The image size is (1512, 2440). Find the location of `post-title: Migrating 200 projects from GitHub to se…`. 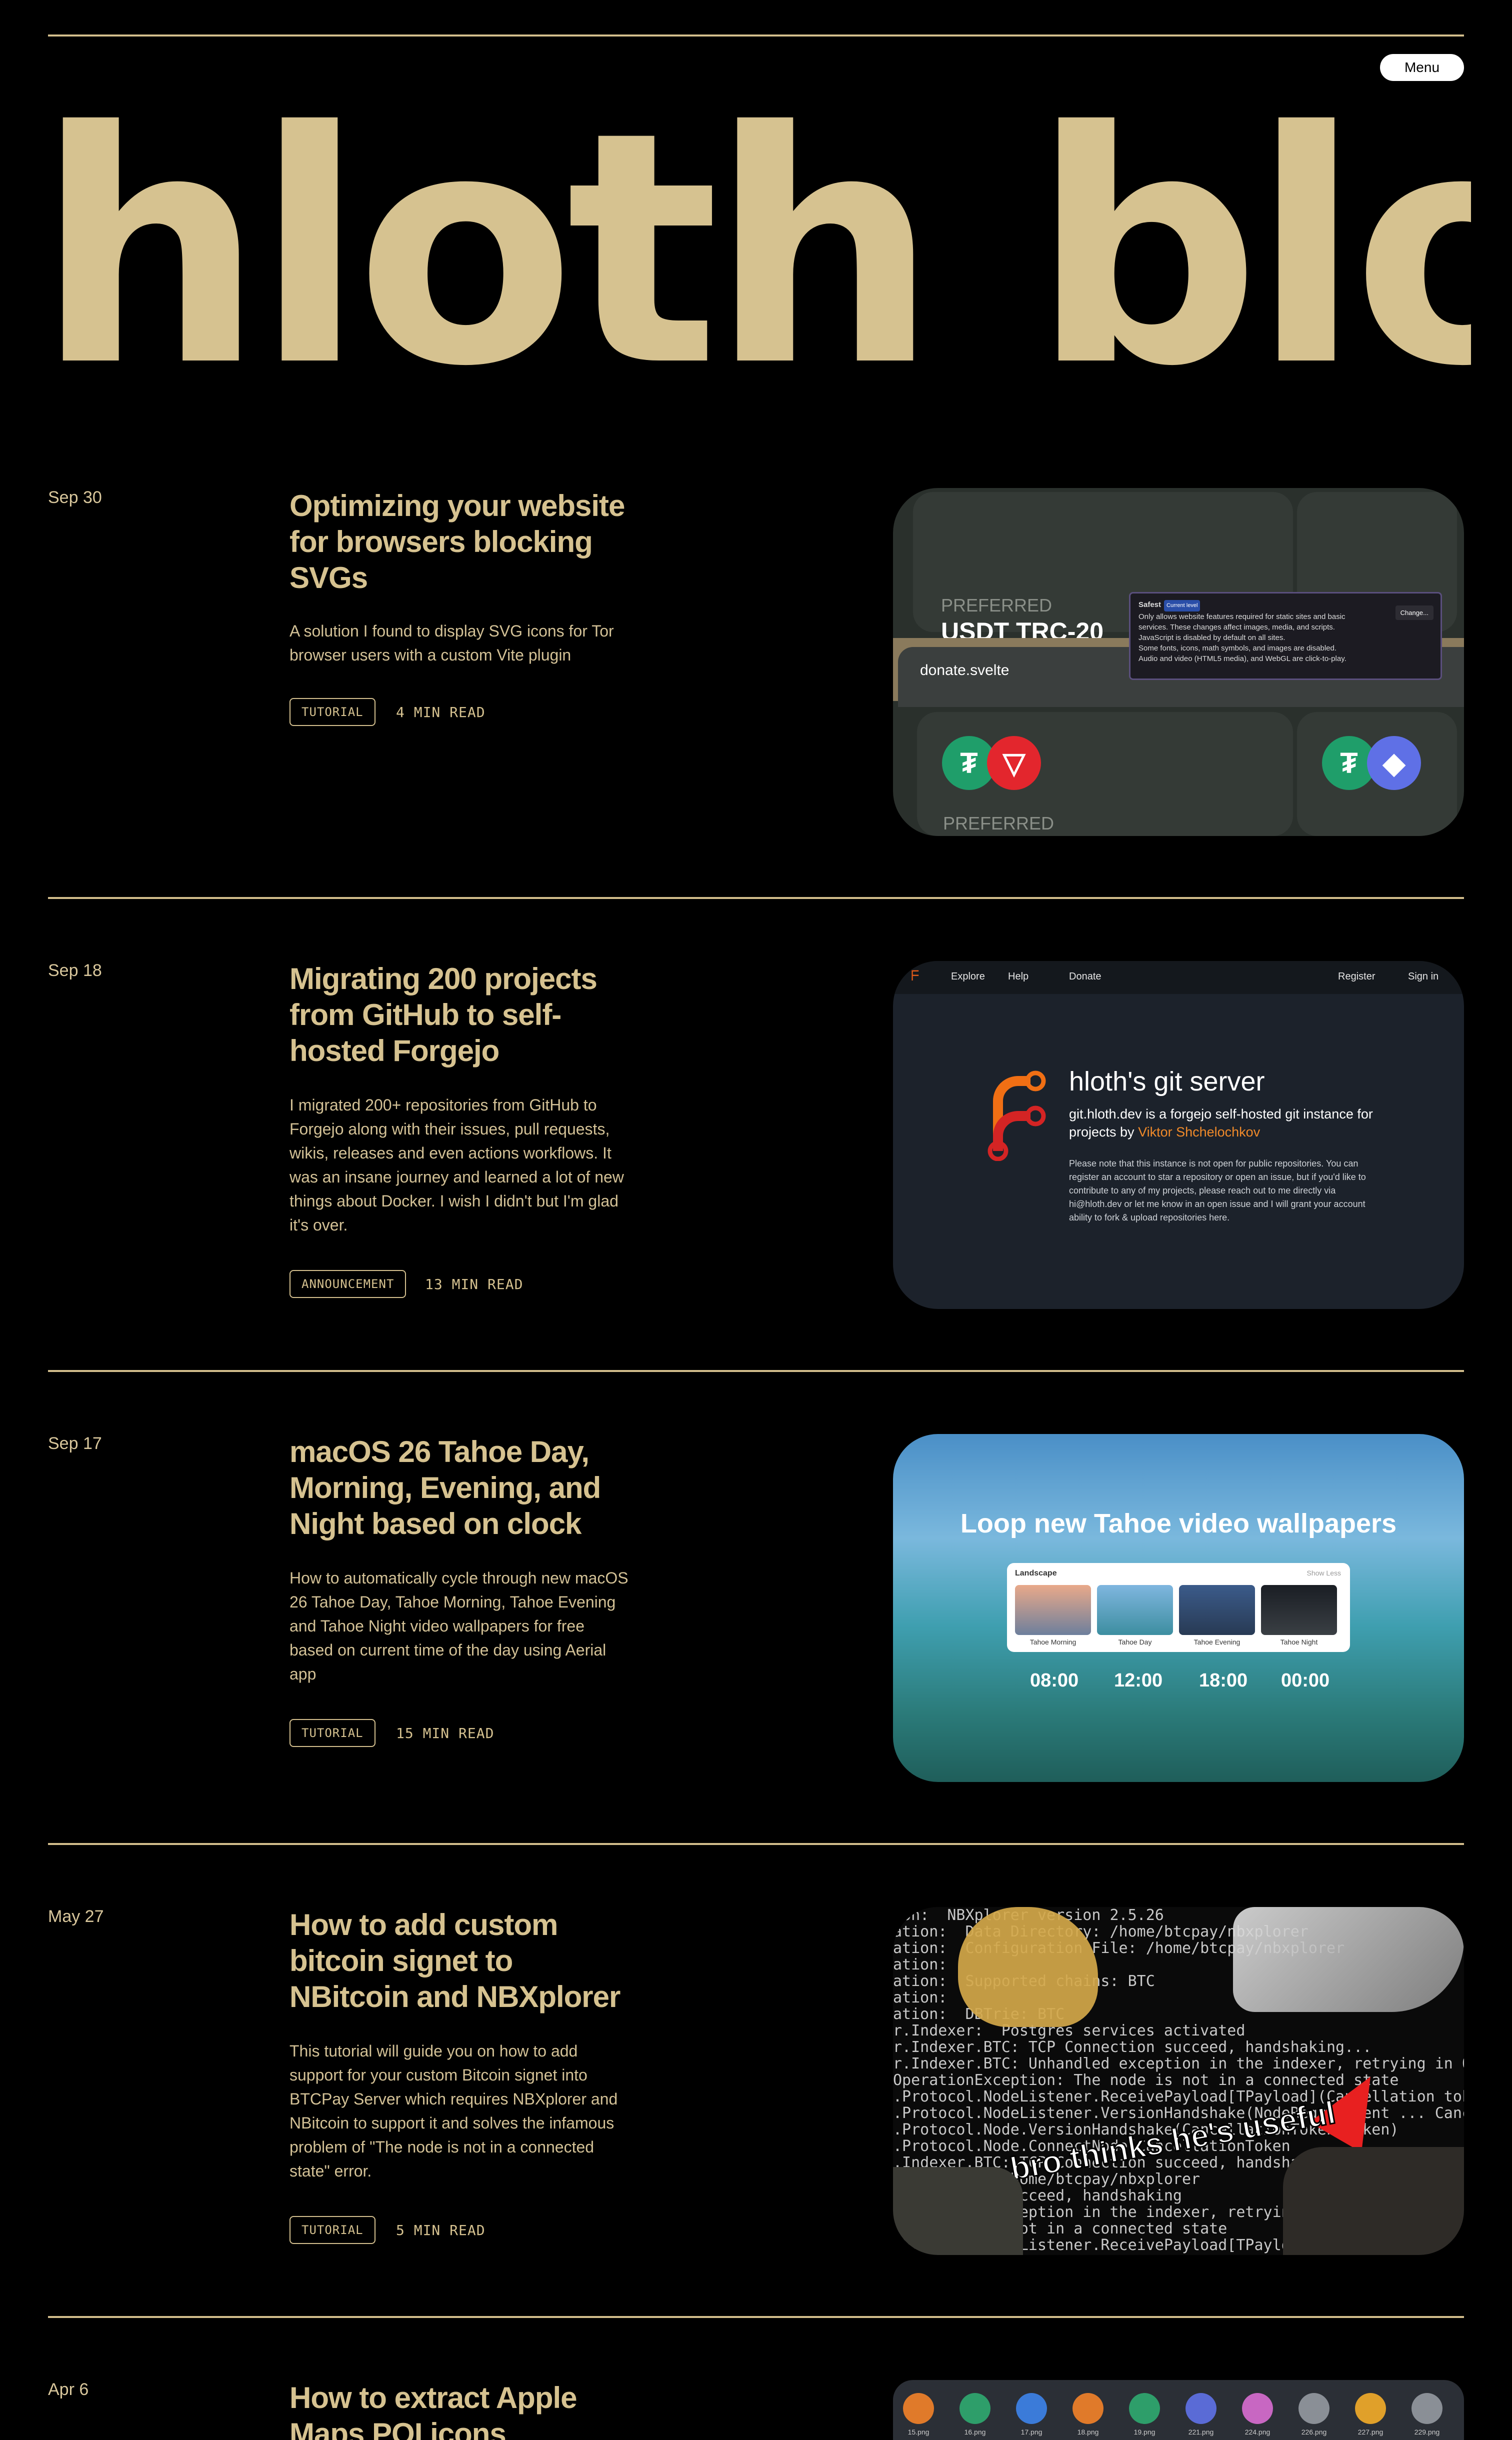

post-title: Migrating 200 projects from GitHub to se… is located at coordinates (460, 1015).